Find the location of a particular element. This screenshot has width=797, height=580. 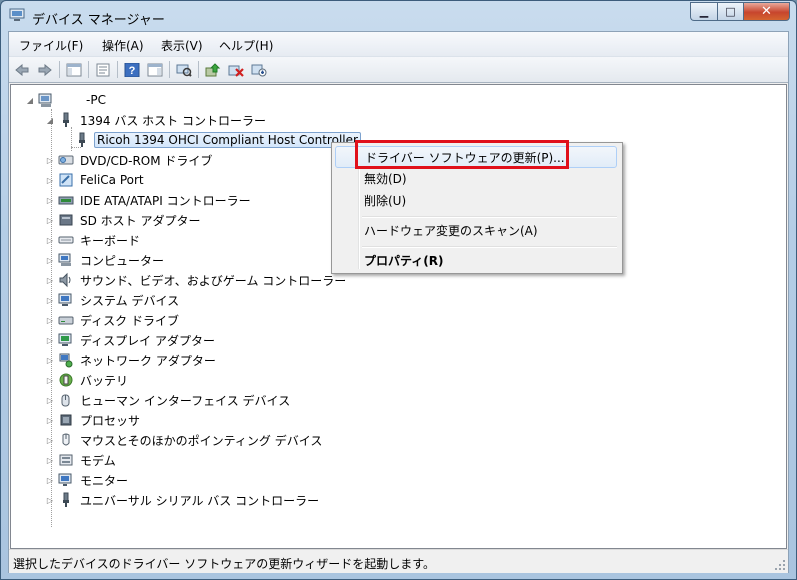

tree-item-human-interface-devices: ▷ ヒューマン インターフェイス デバイス is located at coordinates (168, 400).